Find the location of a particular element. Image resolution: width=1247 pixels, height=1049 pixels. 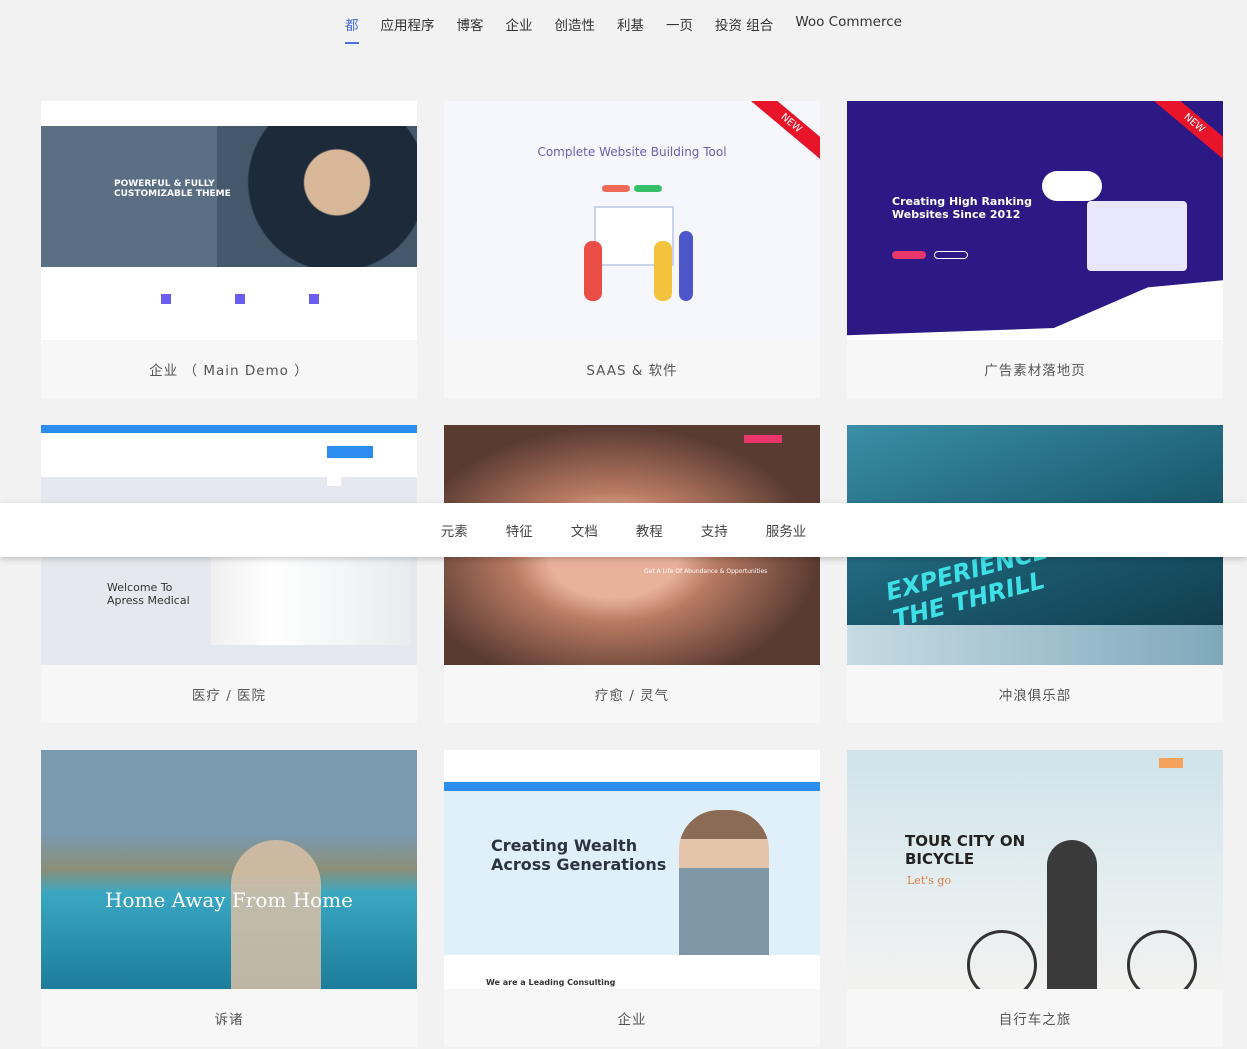

demo-card: Welcome To Apress Medical 医疗 / 医院 is located at coordinates (229, 574).